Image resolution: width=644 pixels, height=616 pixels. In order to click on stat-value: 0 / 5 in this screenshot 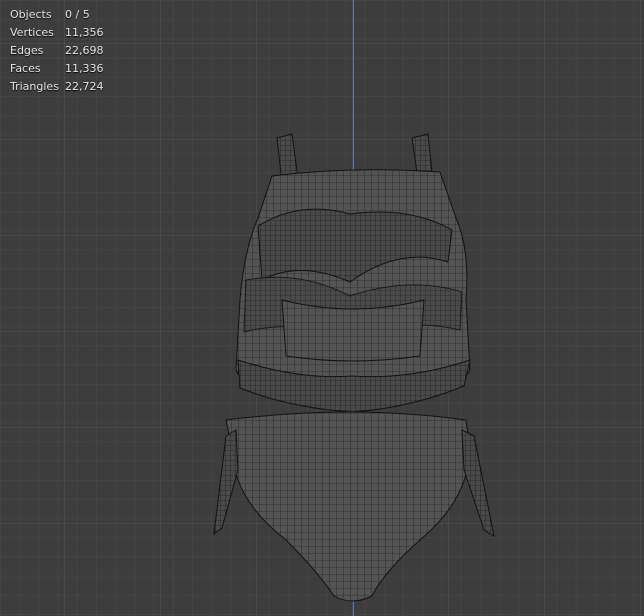, I will do `click(77, 14)`.